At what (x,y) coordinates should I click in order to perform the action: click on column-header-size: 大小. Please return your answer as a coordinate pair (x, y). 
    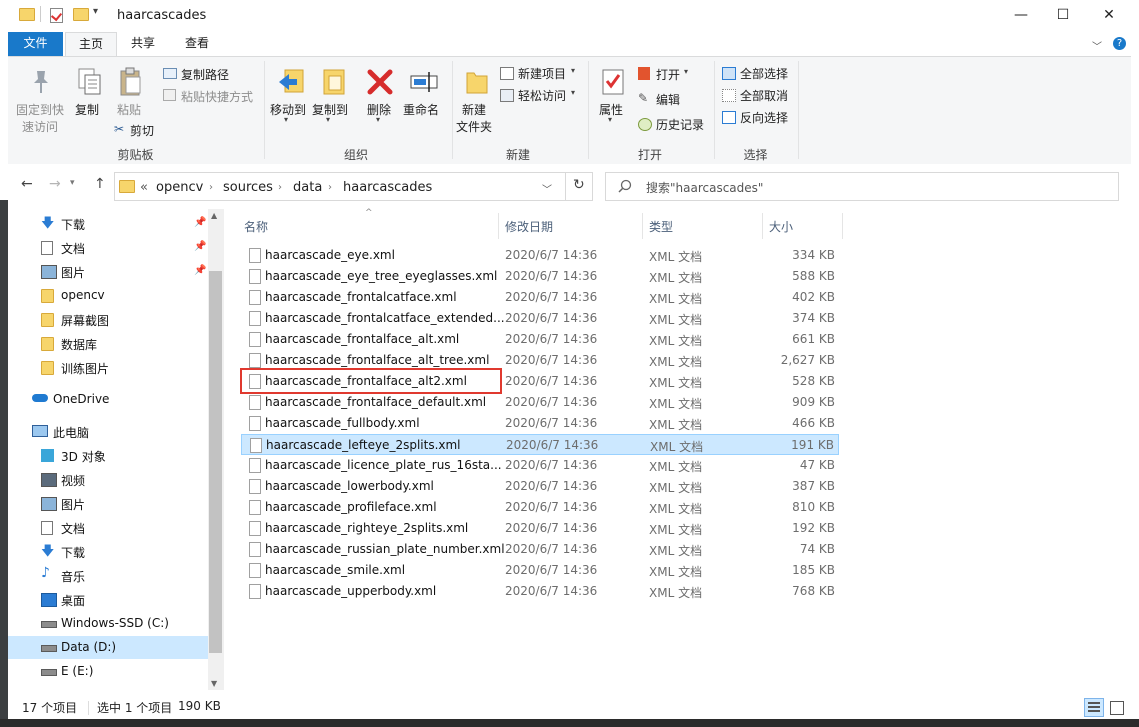
    Looking at the image, I should click on (781, 226).